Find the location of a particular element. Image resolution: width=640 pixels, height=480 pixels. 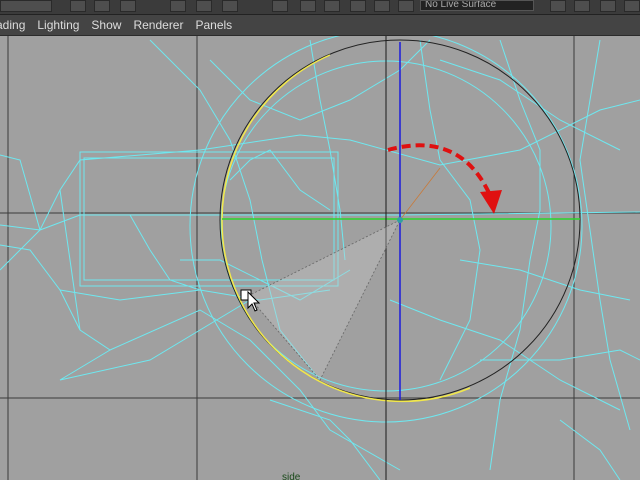

save-scene-icon is located at coordinates (128, 6).